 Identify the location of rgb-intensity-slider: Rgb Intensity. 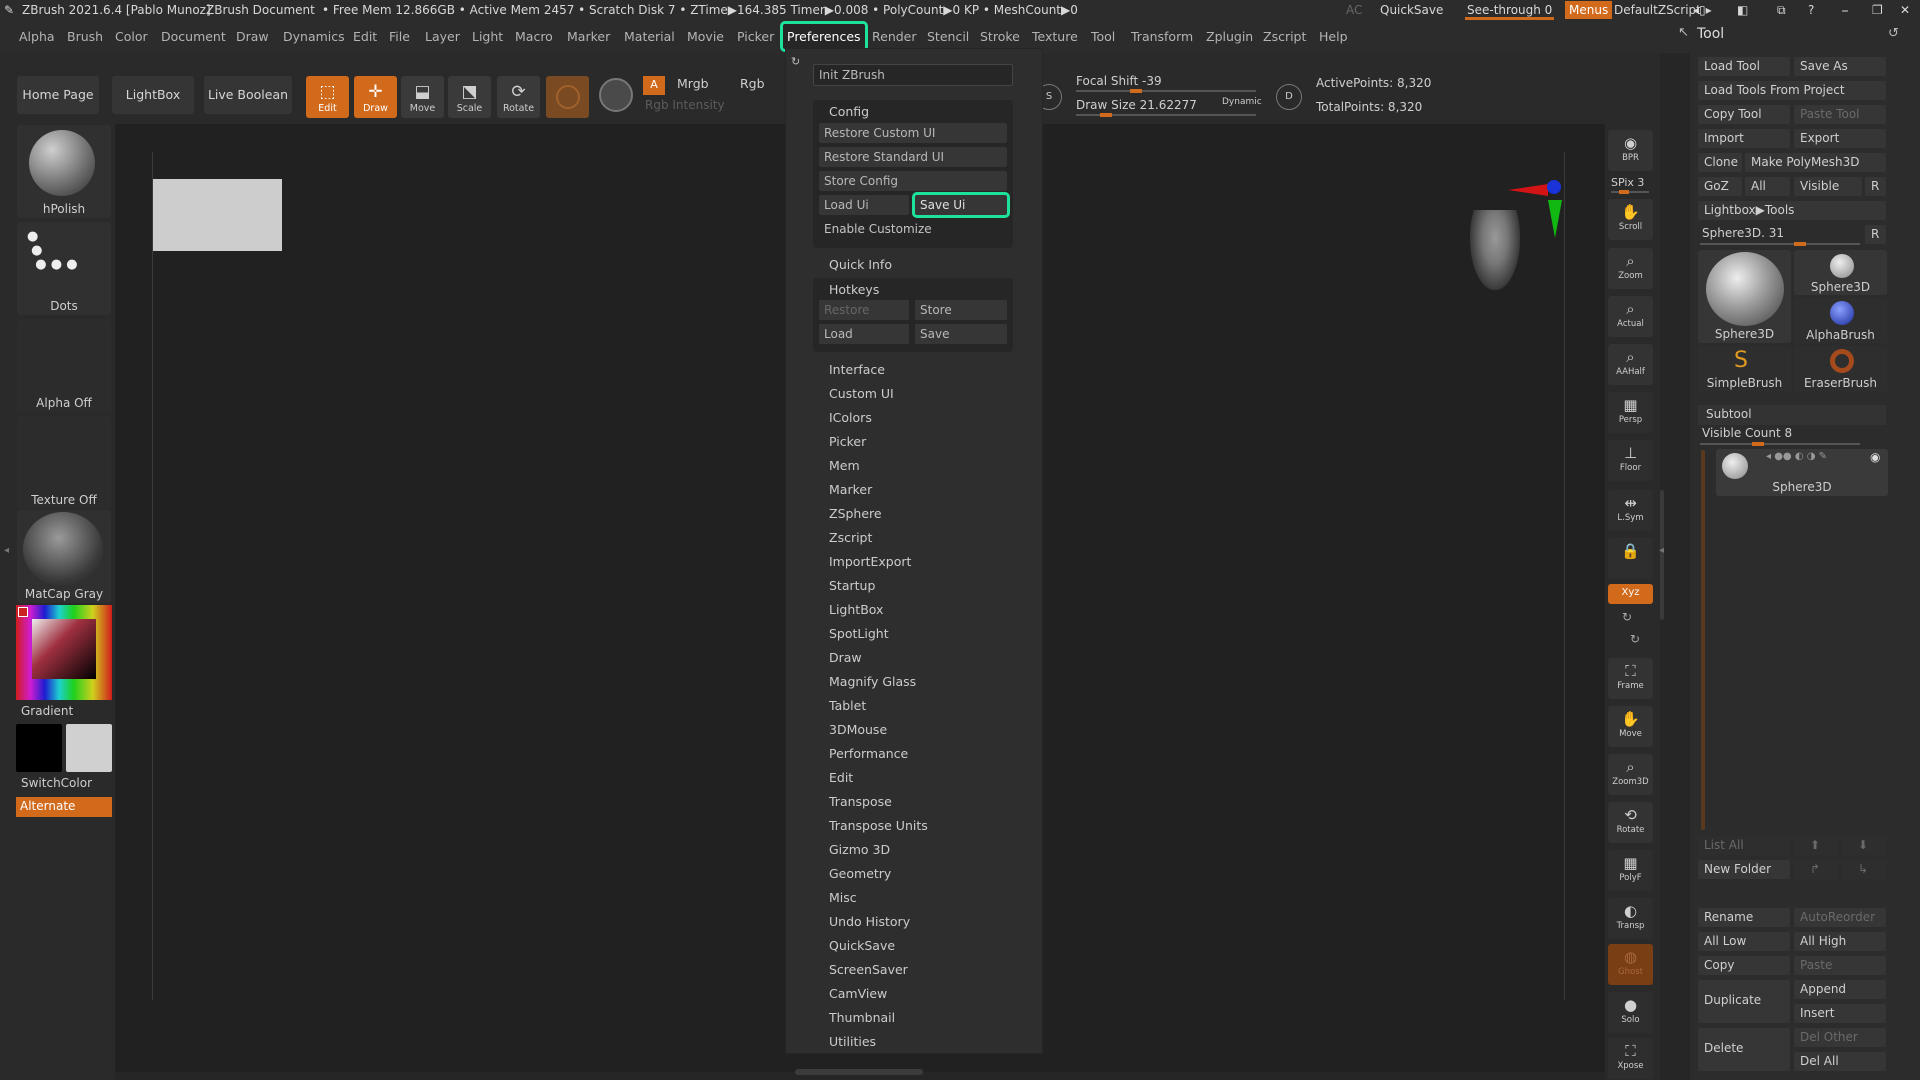
(685, 105).